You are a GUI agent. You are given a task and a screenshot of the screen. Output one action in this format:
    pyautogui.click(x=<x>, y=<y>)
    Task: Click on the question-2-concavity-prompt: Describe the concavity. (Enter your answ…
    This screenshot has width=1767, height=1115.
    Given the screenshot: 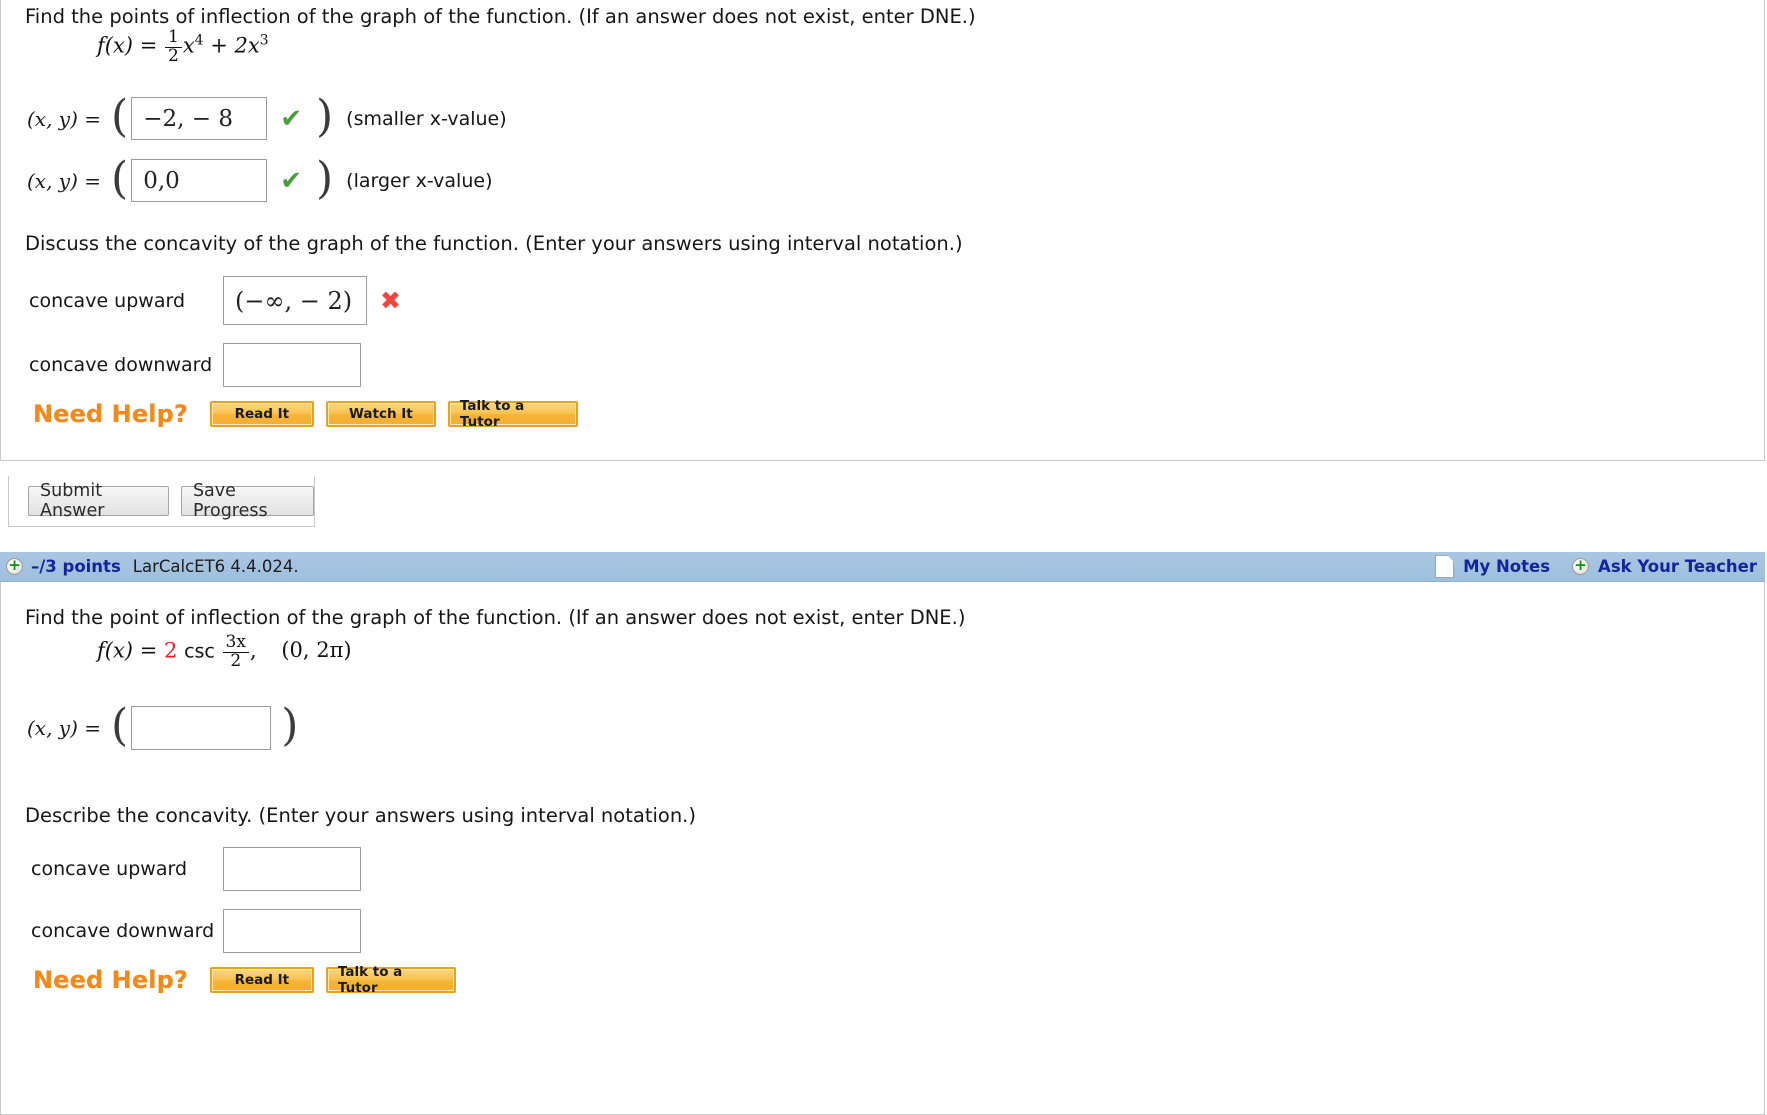 What is the action you would take?
    pyautogui.click(x=360, y=815)
    